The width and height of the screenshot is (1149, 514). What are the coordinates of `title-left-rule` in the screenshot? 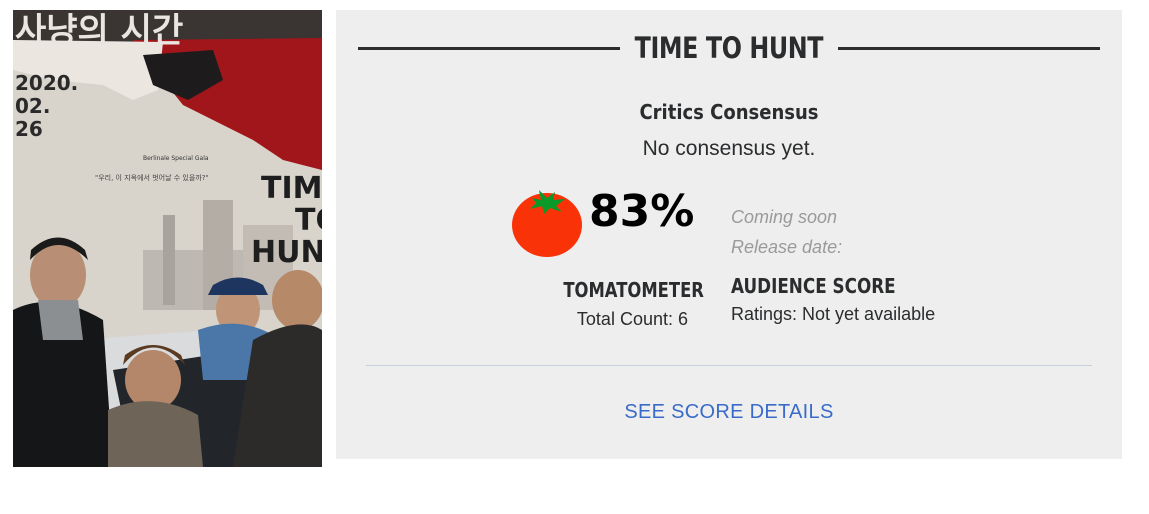 It's located at (489, 48).